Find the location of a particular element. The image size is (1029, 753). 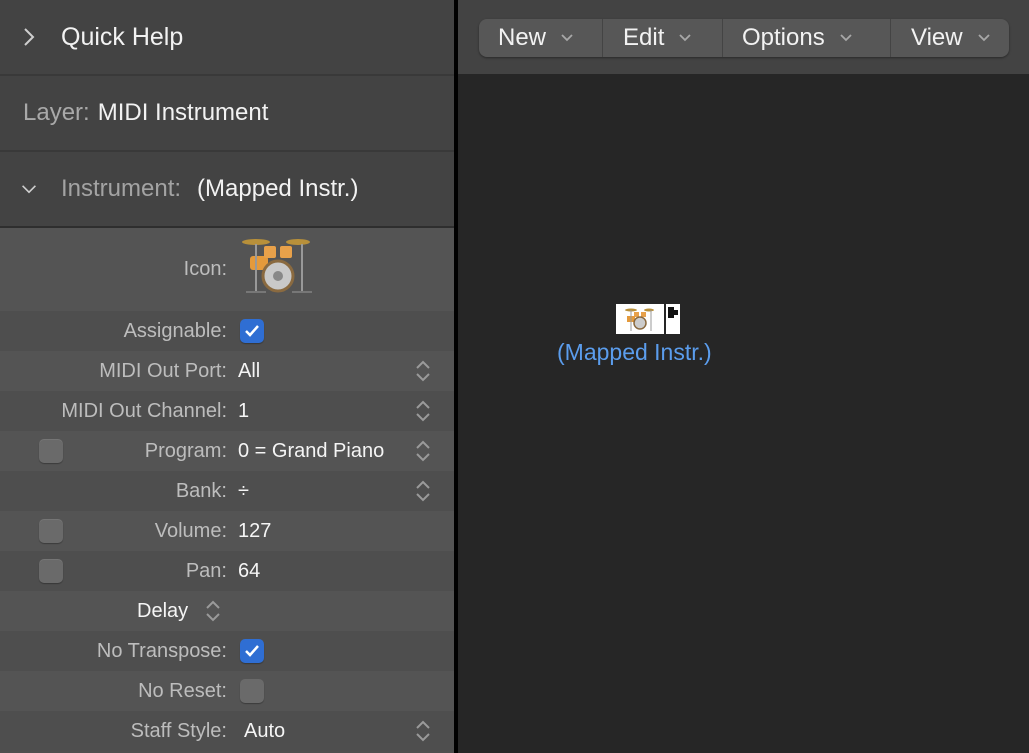

midi-out-port-label: MIDI Out Port: is located at coordinates (163, 370).